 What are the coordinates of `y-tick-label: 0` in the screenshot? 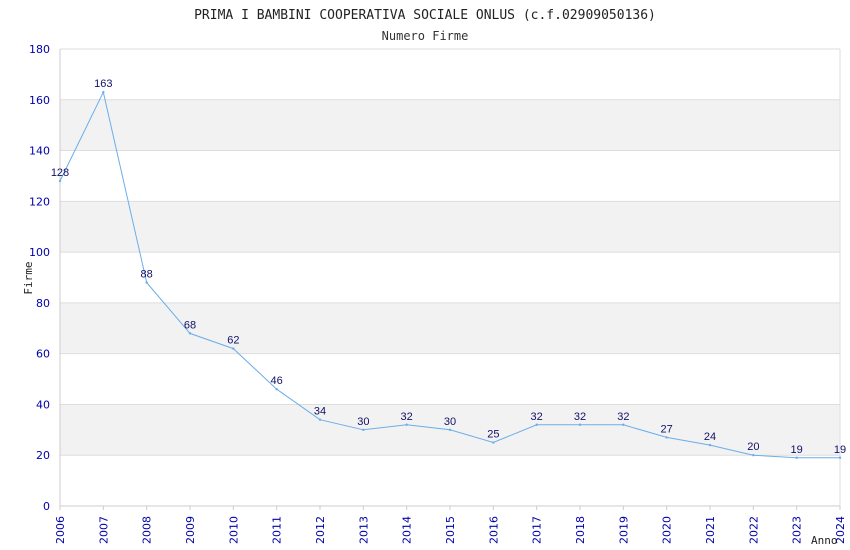 It's located at (46, 506).